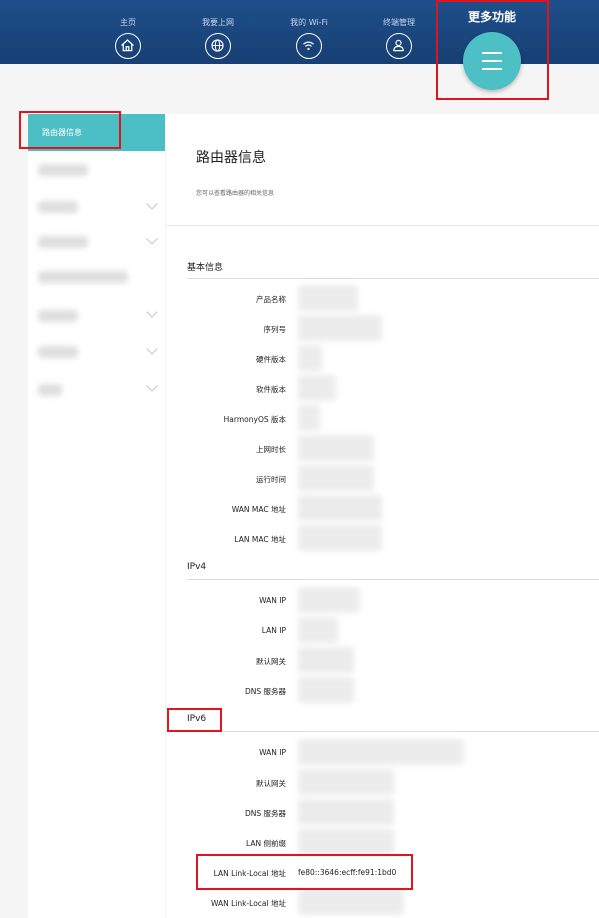 Image resolution: width=599 pixels, height=918 pixels. I want to click on value-software-version, so click(317, 388).